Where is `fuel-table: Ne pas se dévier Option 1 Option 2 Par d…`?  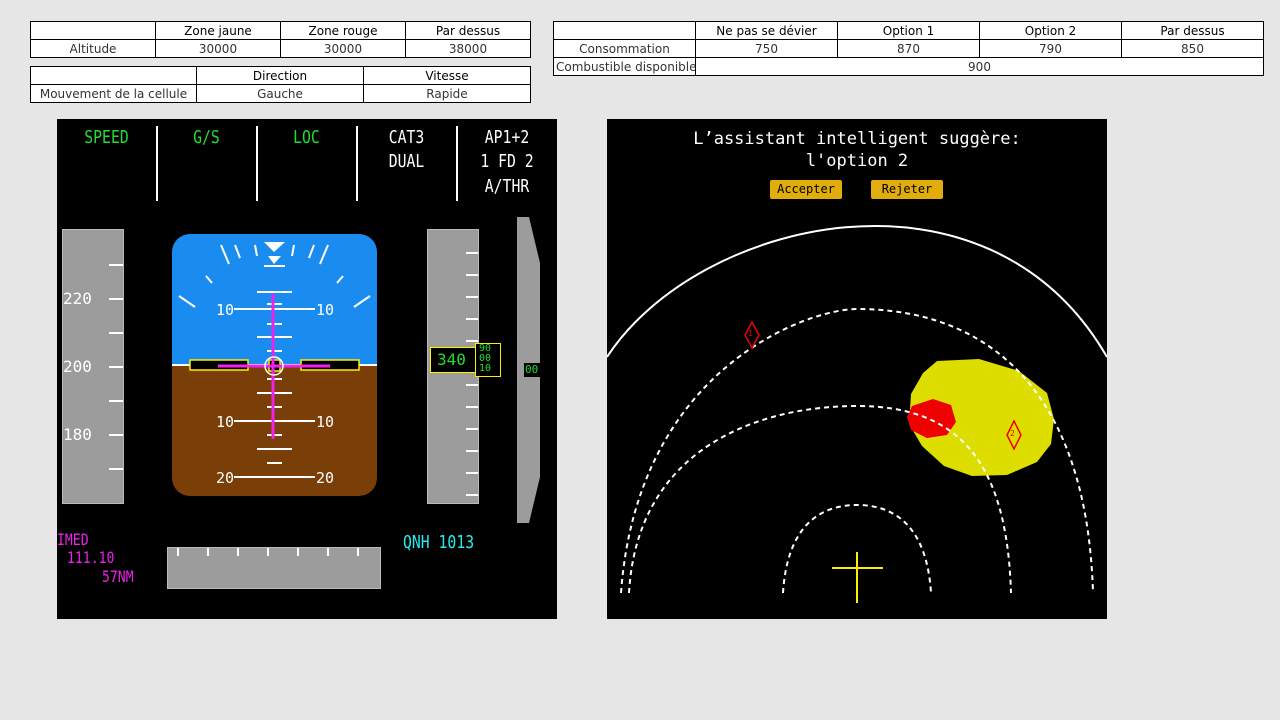
fuel-table: Ne pas se dévier Option 1 Option 2 Par d… is located at coordinates (908, 48).